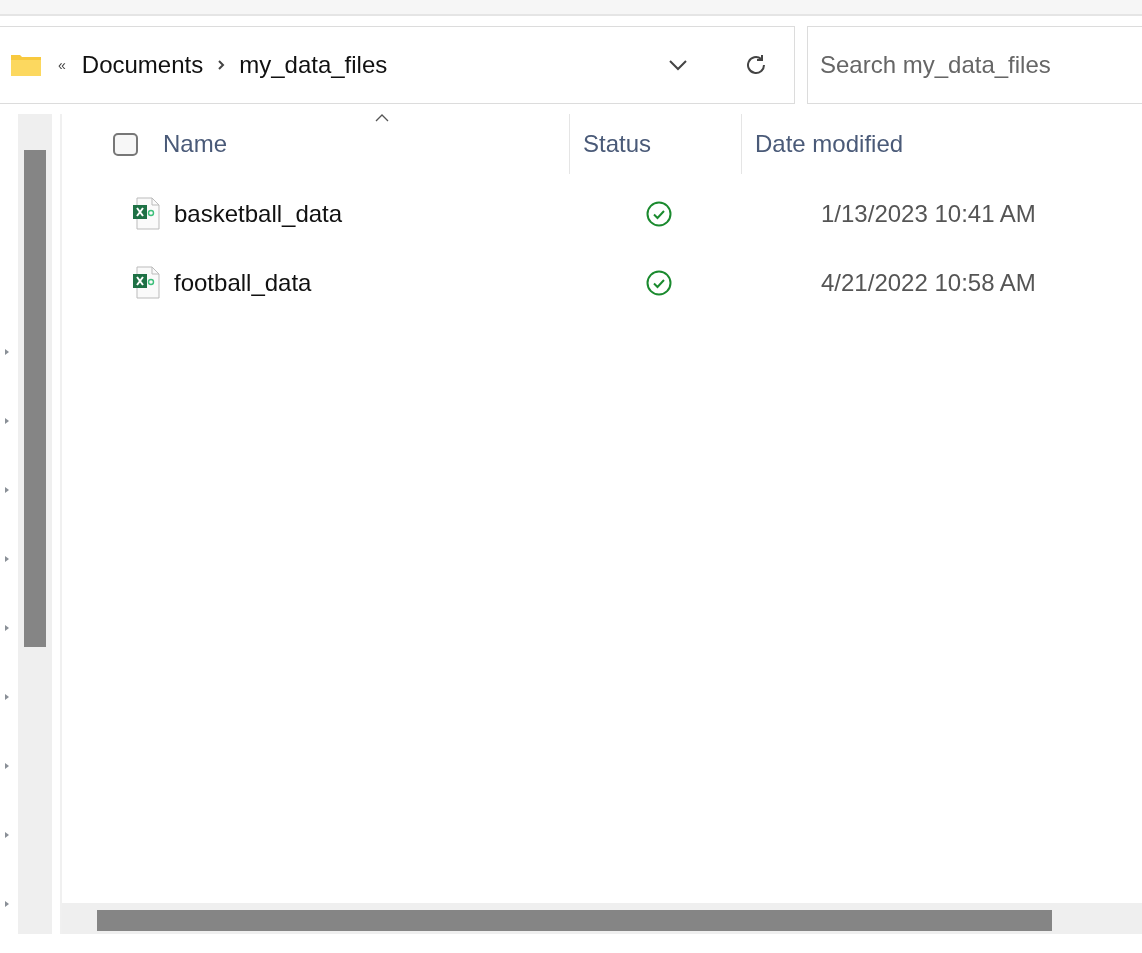 The height and width of the screenshot is (953, 1142). Describe the element at coordinates (195, 144) in the screenshot. I see `column-header: Name` at that location.